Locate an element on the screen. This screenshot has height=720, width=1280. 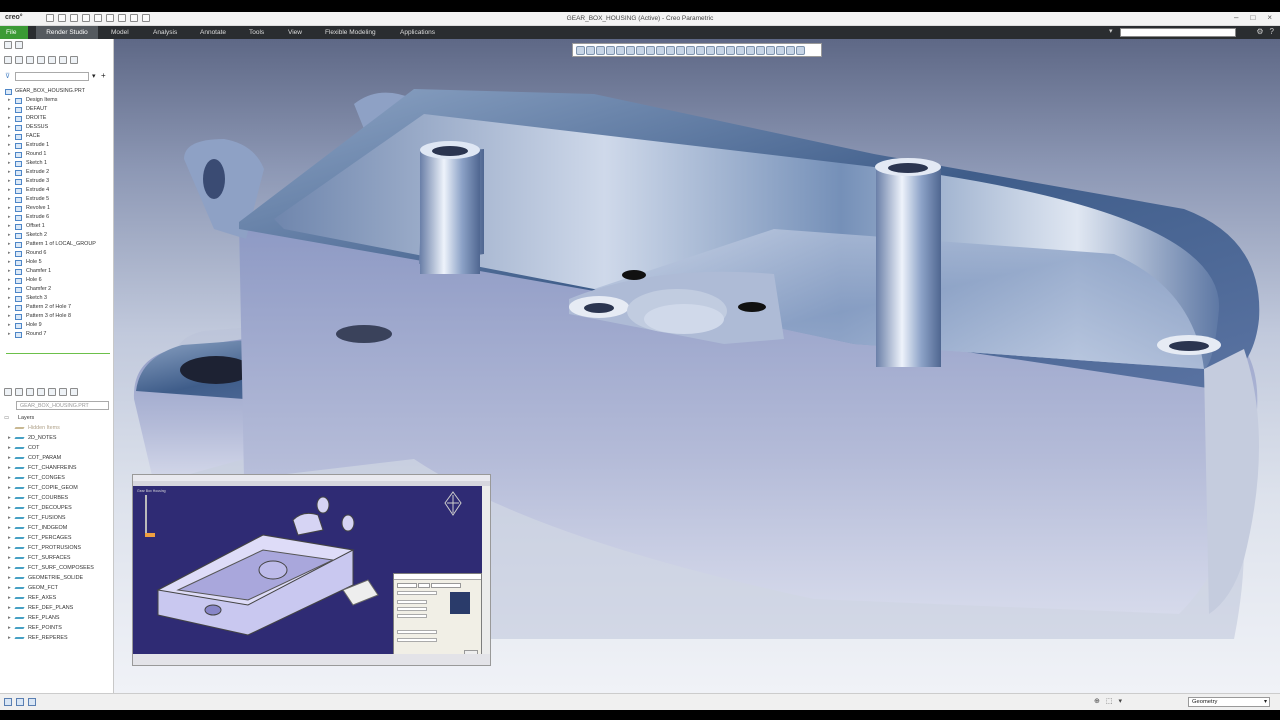
layer-item: ▸ GEOM_FCT is located at coordinates (57, 588).